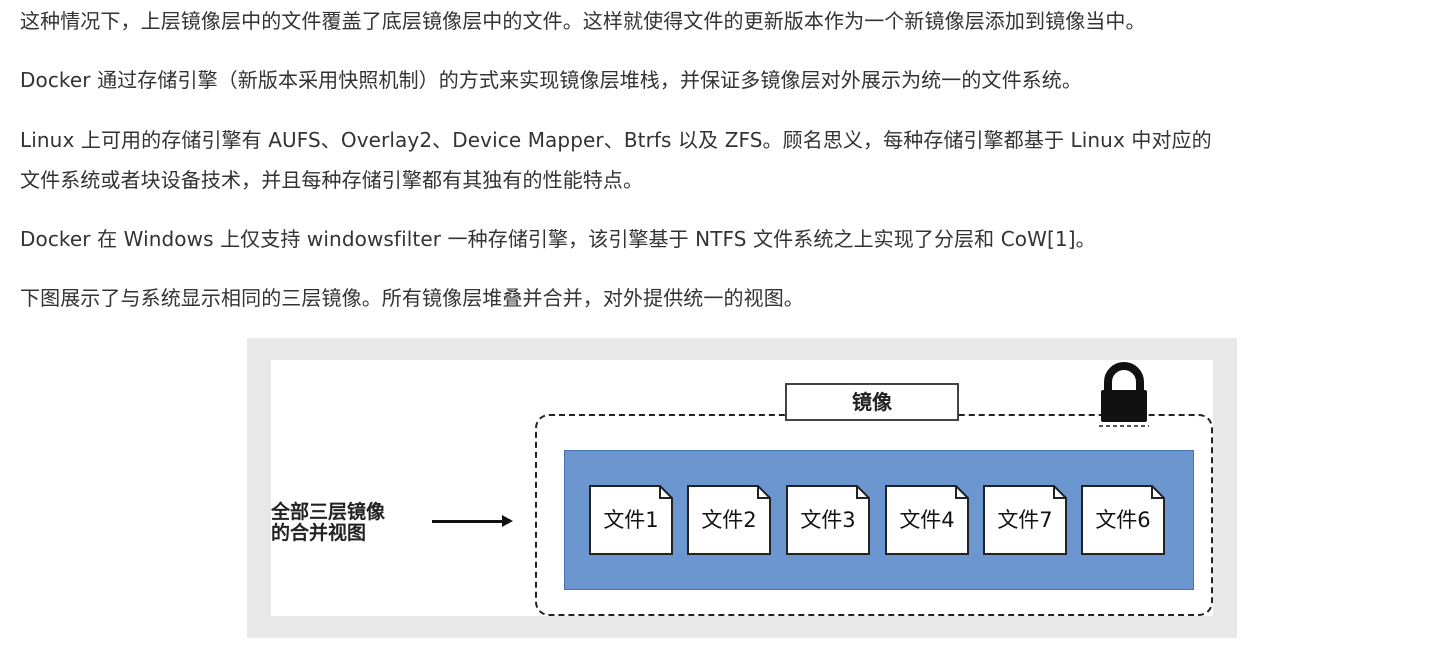 Image resolution: width=1446 pixels, height=666 pixels. I want to click on file-card: 文件6, so click(1123, 520).